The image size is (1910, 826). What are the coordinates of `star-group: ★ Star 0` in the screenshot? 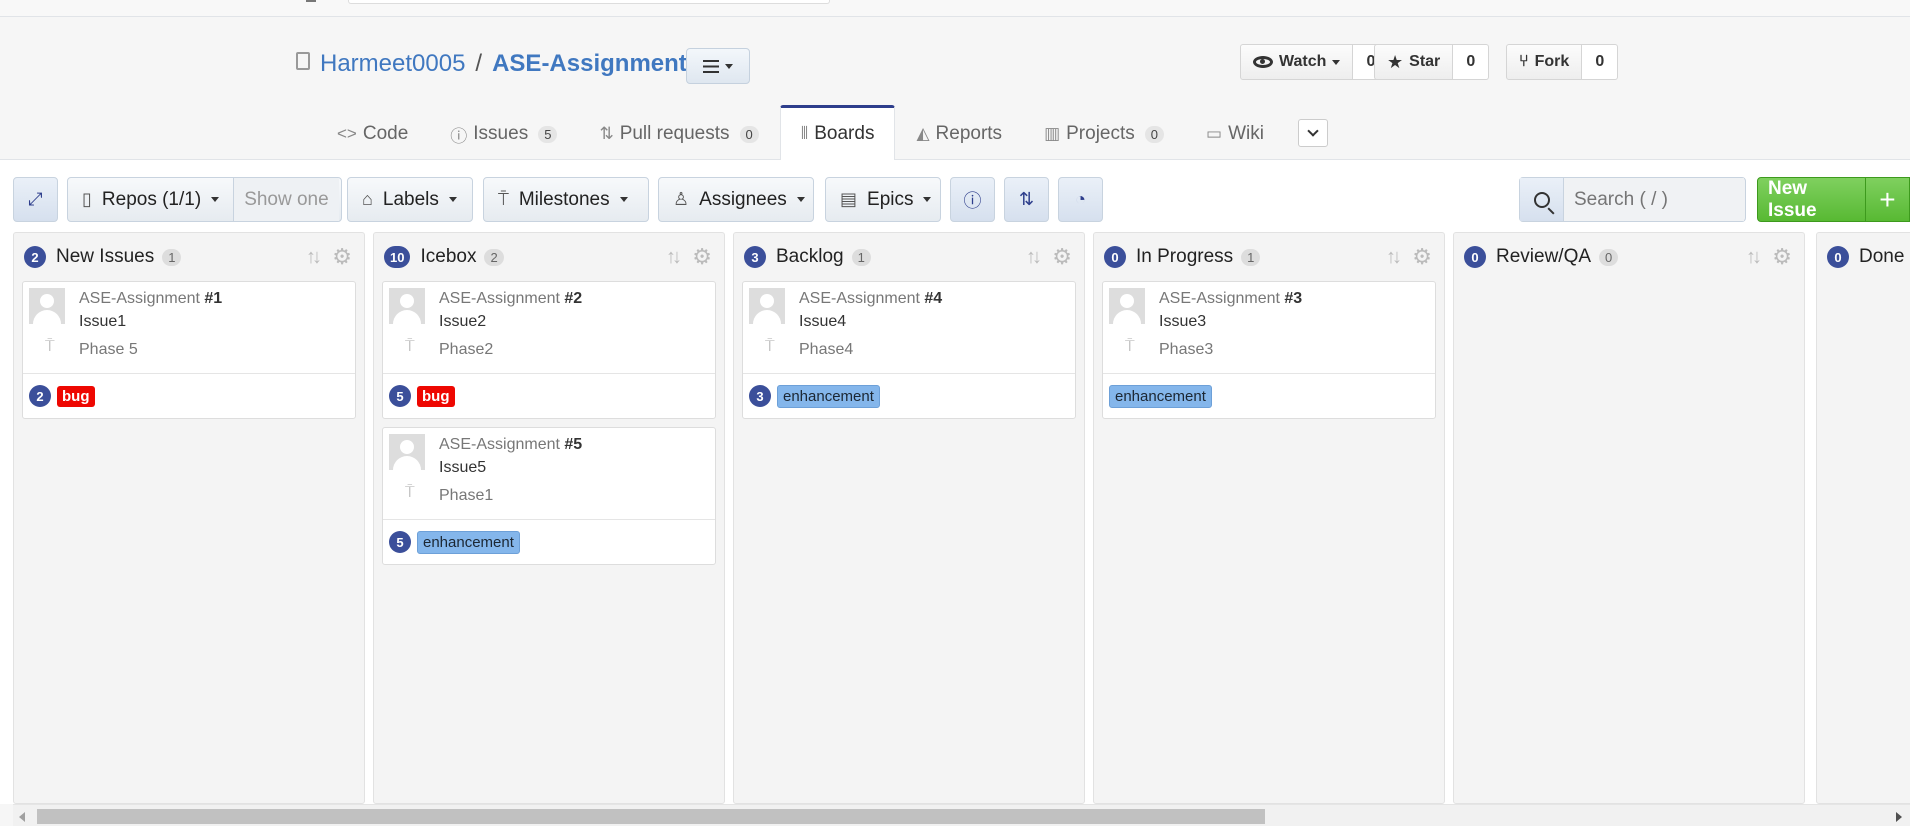 It's located at (1432, 62).